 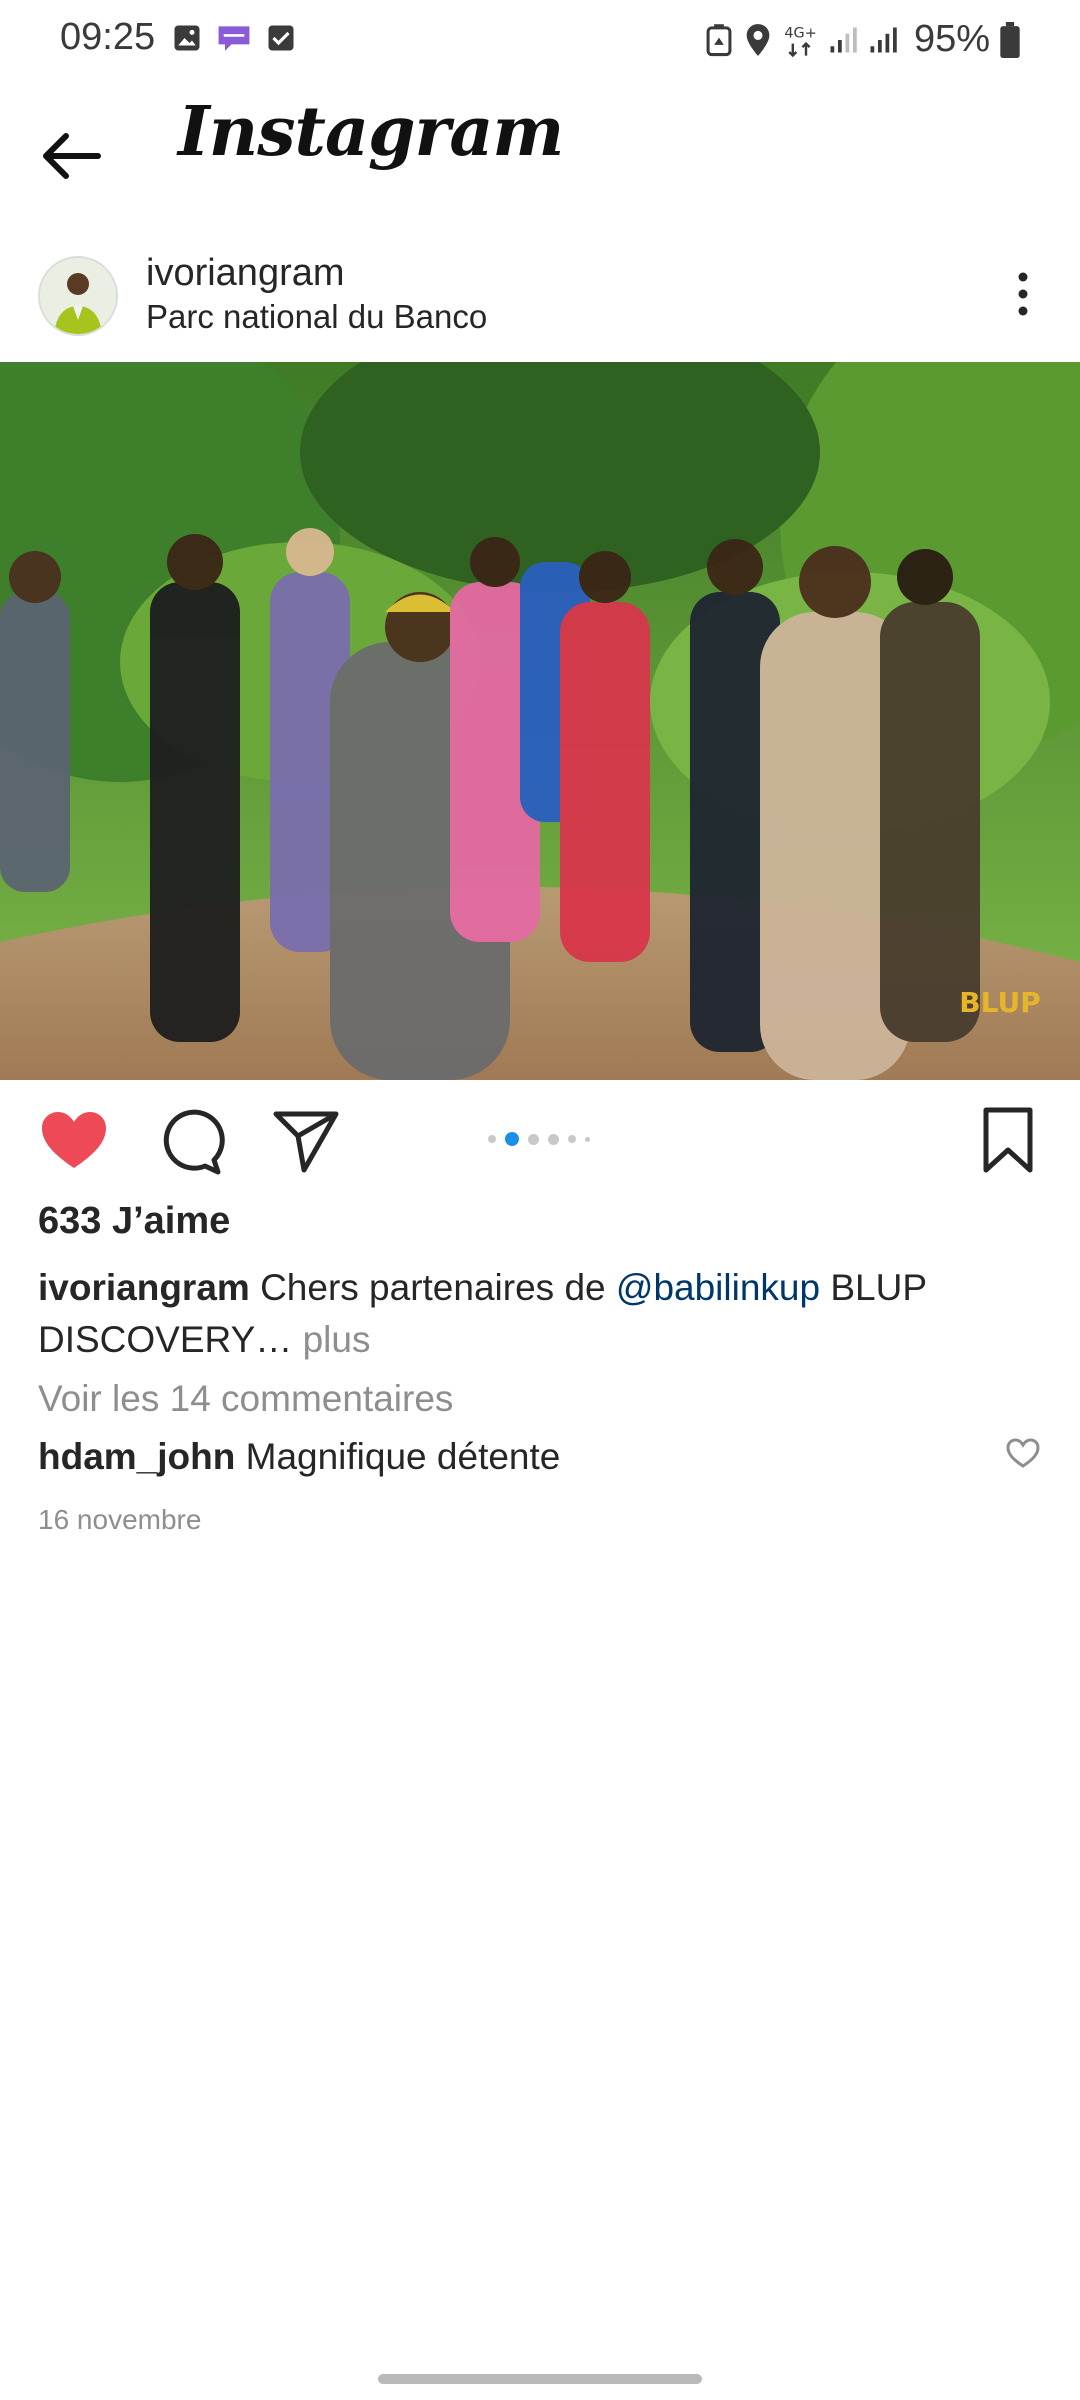 I want to click on battery-percent: 95%, so click(x=952, y=39).